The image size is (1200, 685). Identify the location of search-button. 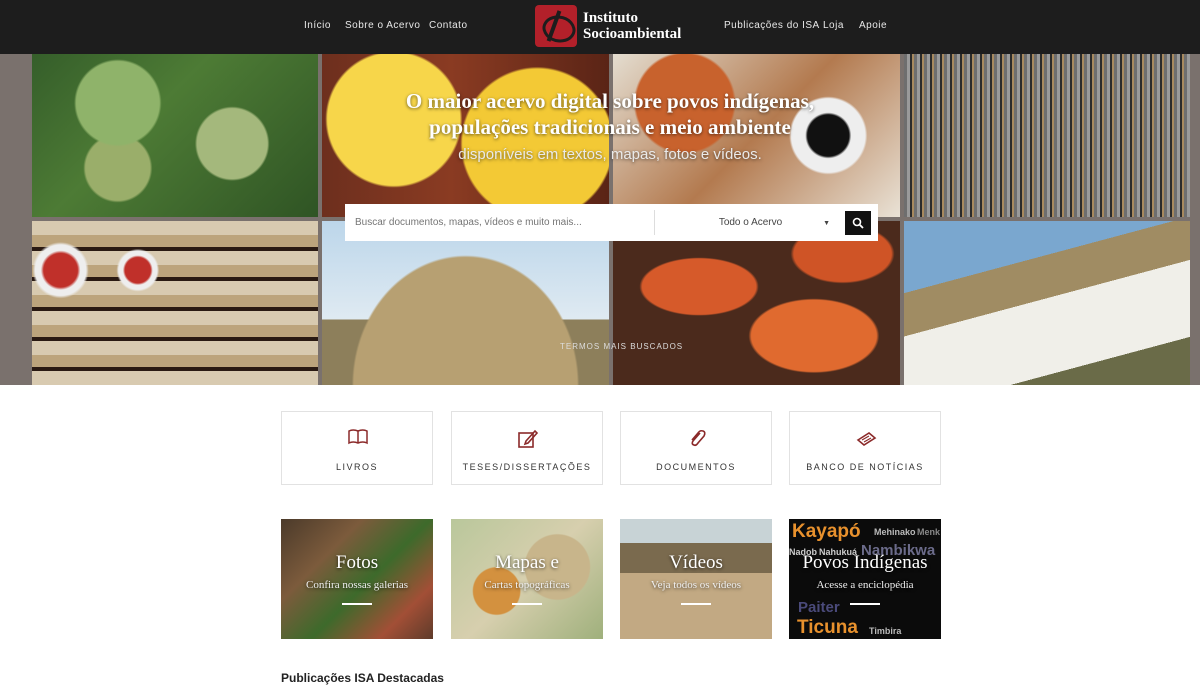
(858, 223).